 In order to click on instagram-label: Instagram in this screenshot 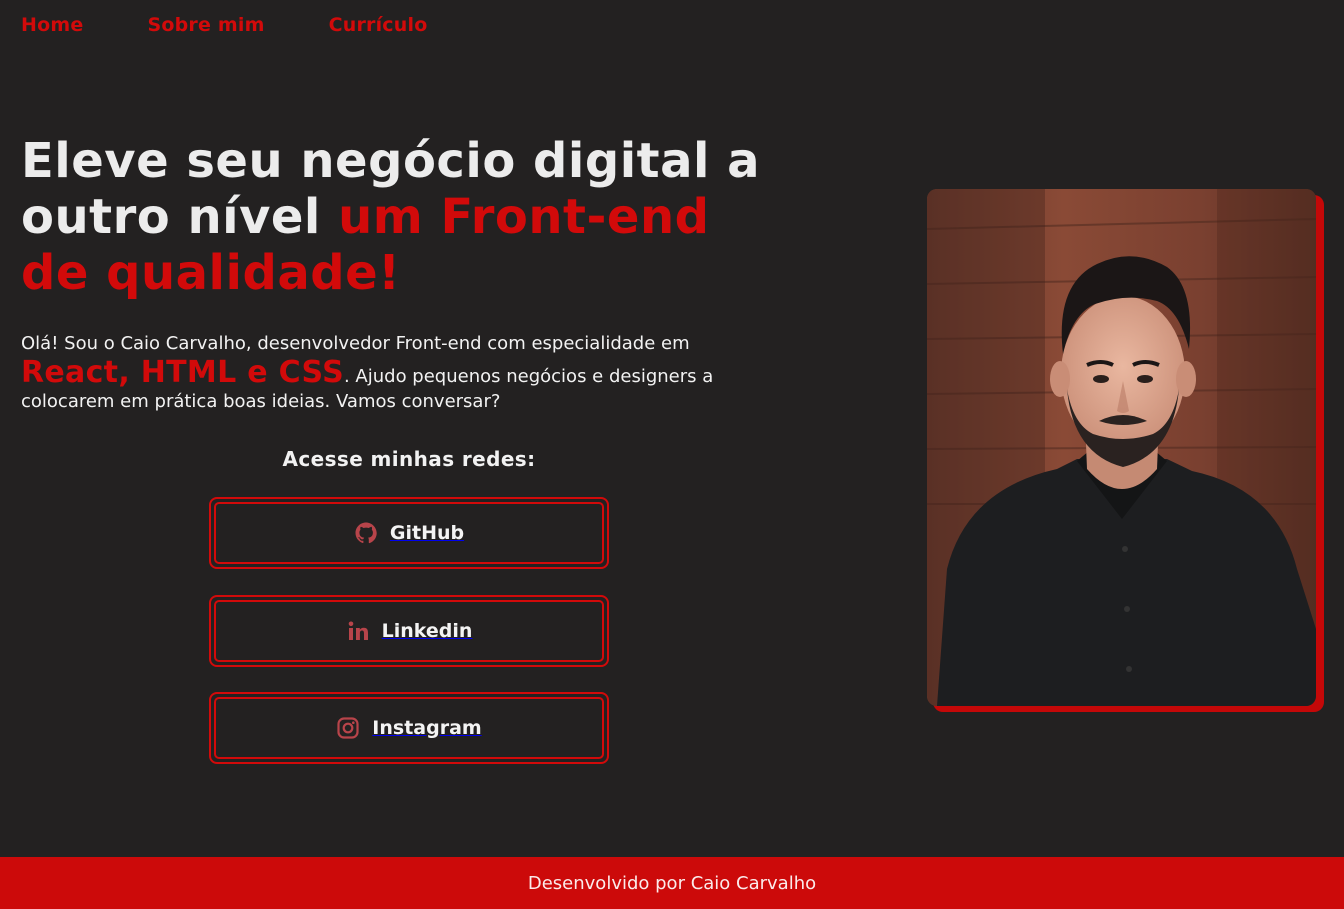, I will do `click(427, 728)`.